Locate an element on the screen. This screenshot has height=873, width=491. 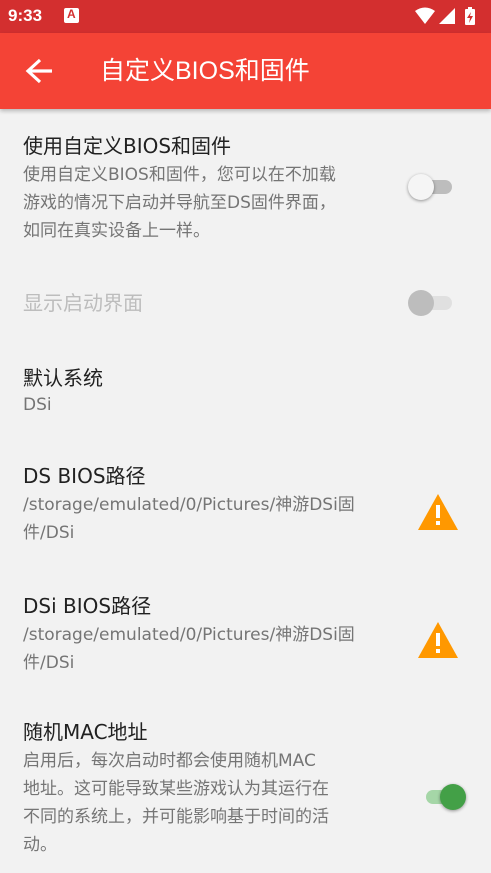
use-custom-bios-switch is located at coordinates (432, 187).